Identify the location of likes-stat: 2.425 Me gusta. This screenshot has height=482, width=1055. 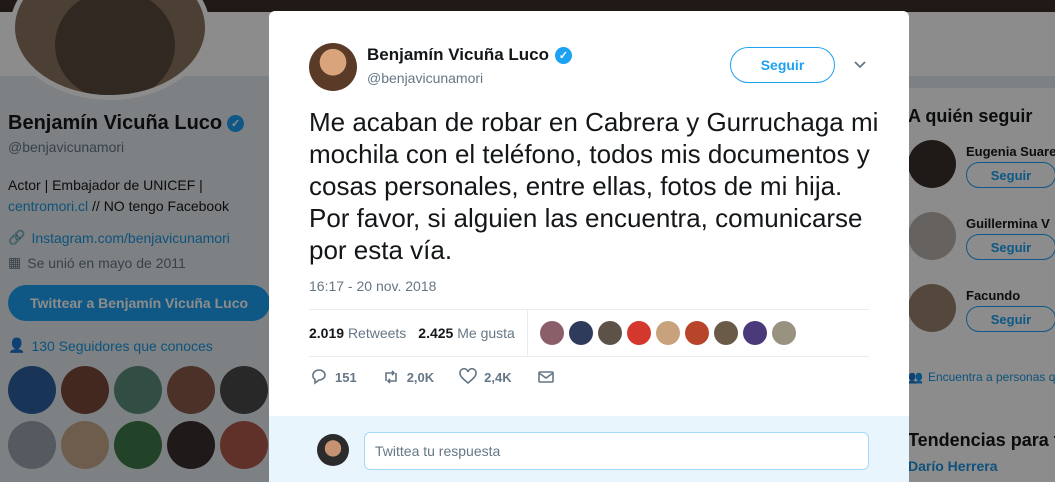
(466, 333).